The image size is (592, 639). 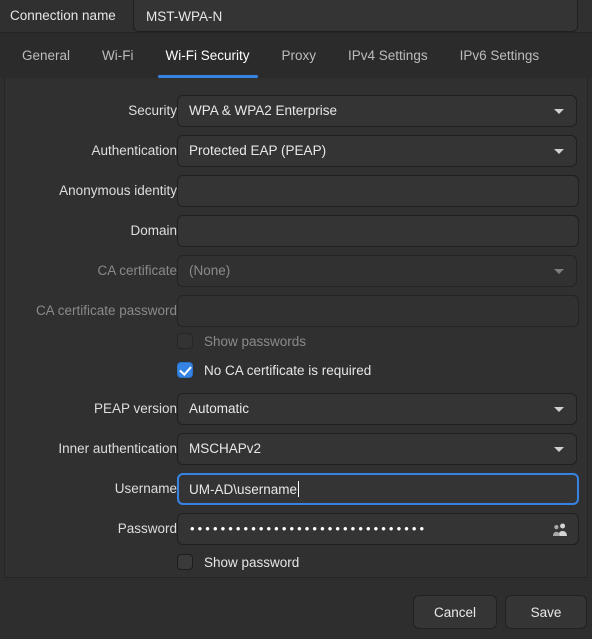 What do you see at coordinates (153, 230) in the screenshot?
I see `domain-label: Domain` at bounding box center [153, 230].